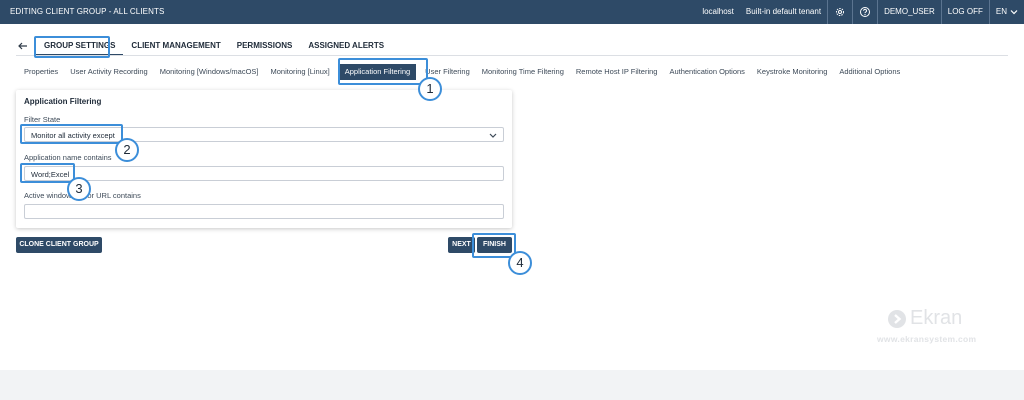  Describe the element at coordinates (520, 263) in the screenshot. I see `callout-badge-4: 4` at that location.